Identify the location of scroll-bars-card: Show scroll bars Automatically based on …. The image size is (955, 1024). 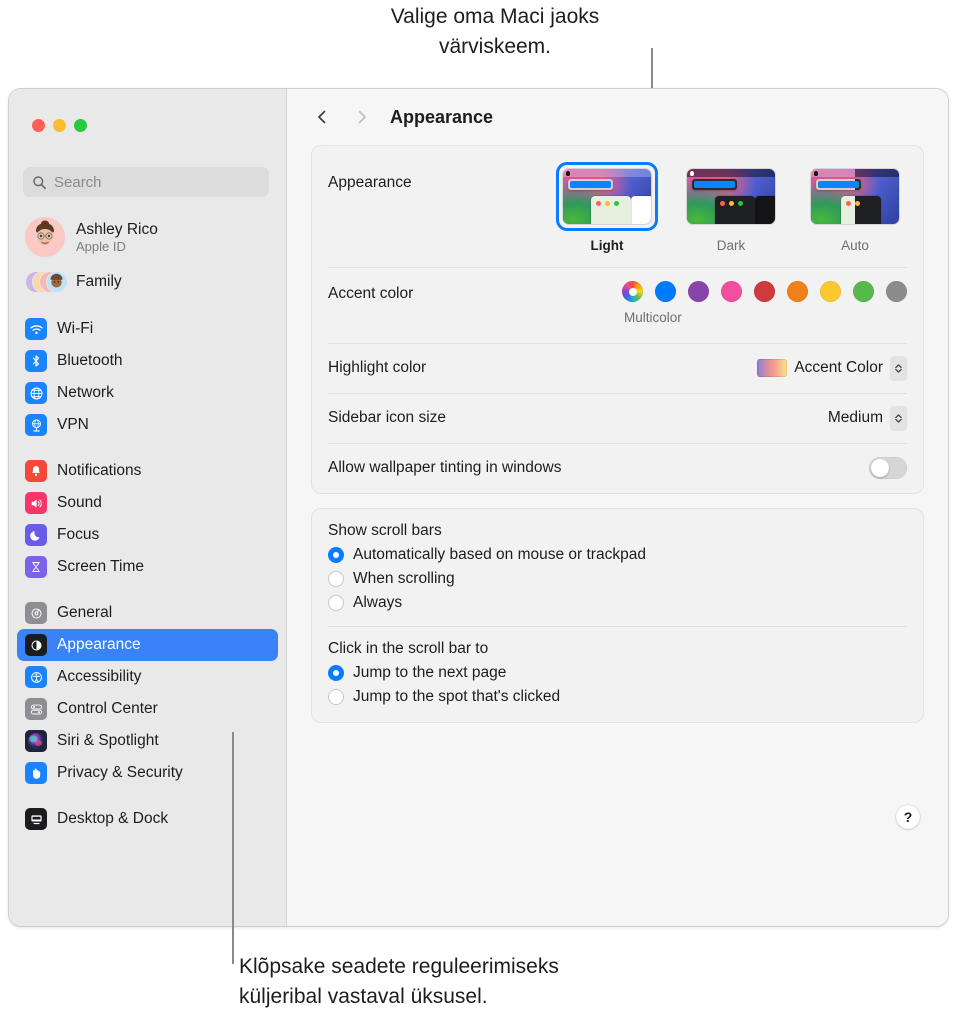
(617, 615).